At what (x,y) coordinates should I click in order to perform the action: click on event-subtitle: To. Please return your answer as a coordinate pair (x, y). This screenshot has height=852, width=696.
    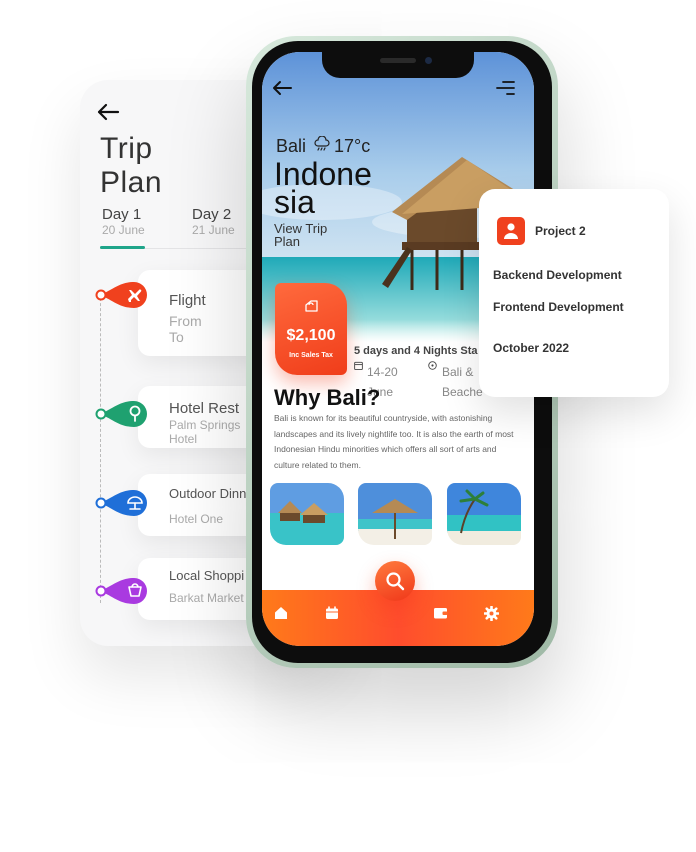
    Looking at the image, I should click on (176, 337).